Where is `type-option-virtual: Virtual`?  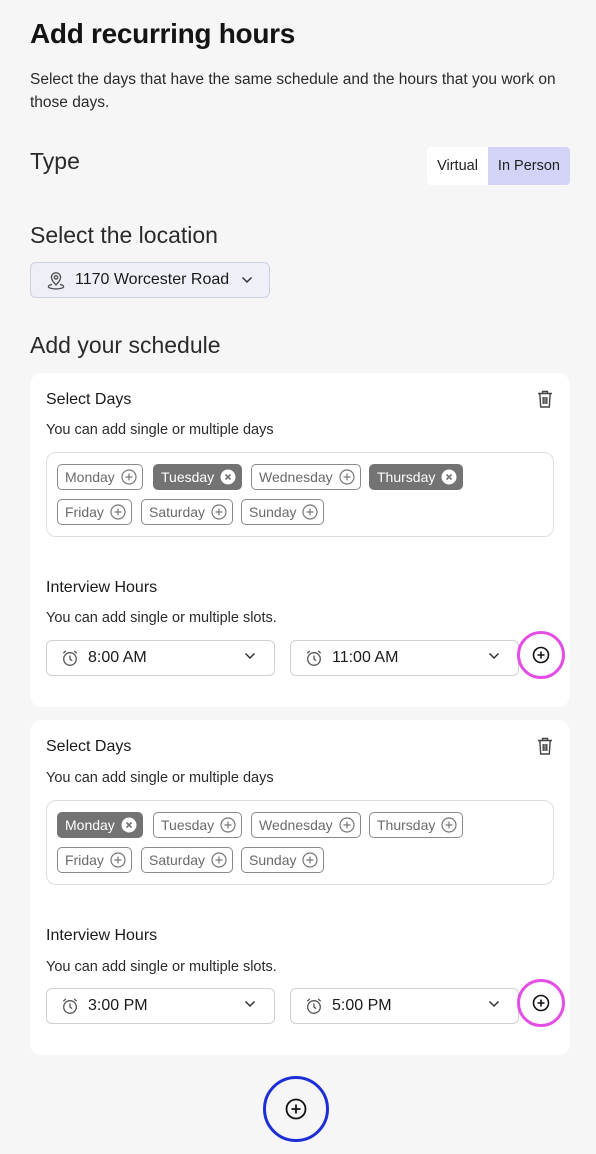
type-option-virtual: Virtual is located at coordinates (457, 166).